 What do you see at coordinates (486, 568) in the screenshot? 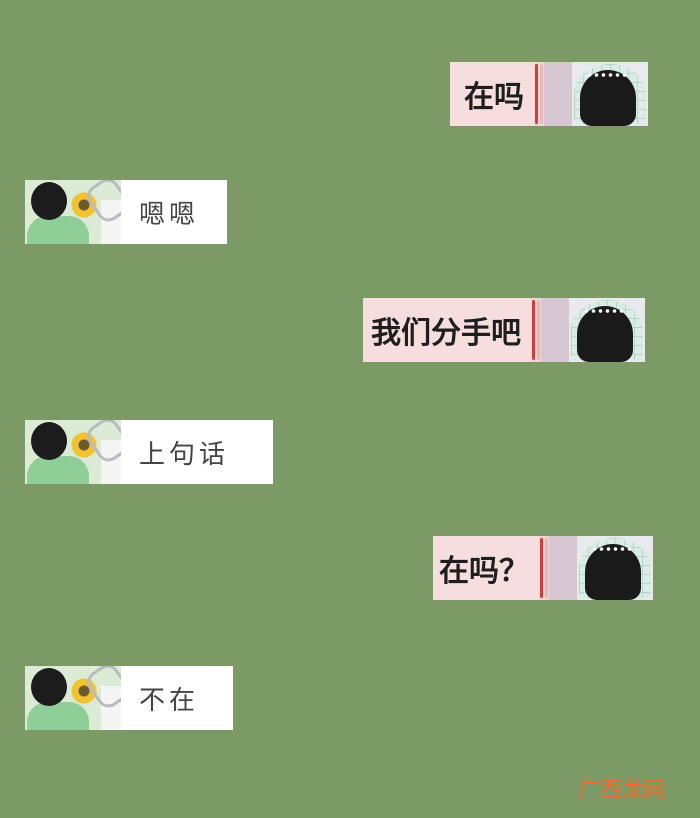
I see `message-text: 在吗？` at bounding box center [486, 568].